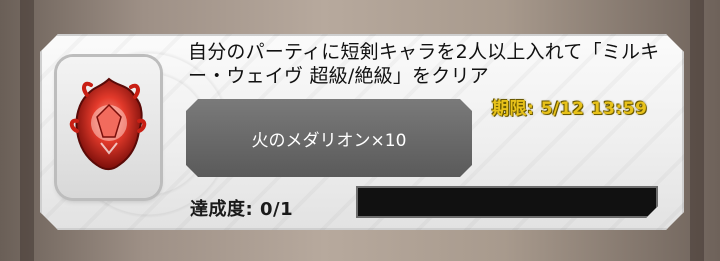 The height and width of the screenshot is (261, 720). I want to click on background-stripe-right, so click(697, 130).